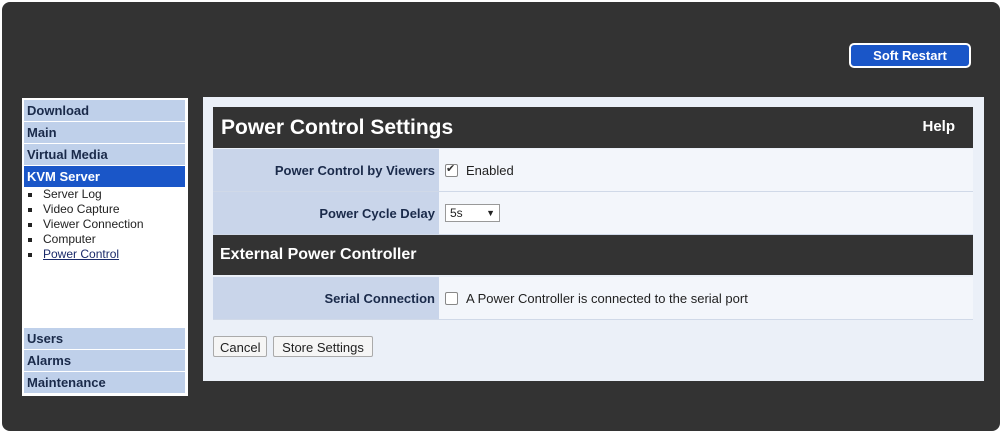  I want to click on power-control-by-viewers-checkbox, so click(451, 169).